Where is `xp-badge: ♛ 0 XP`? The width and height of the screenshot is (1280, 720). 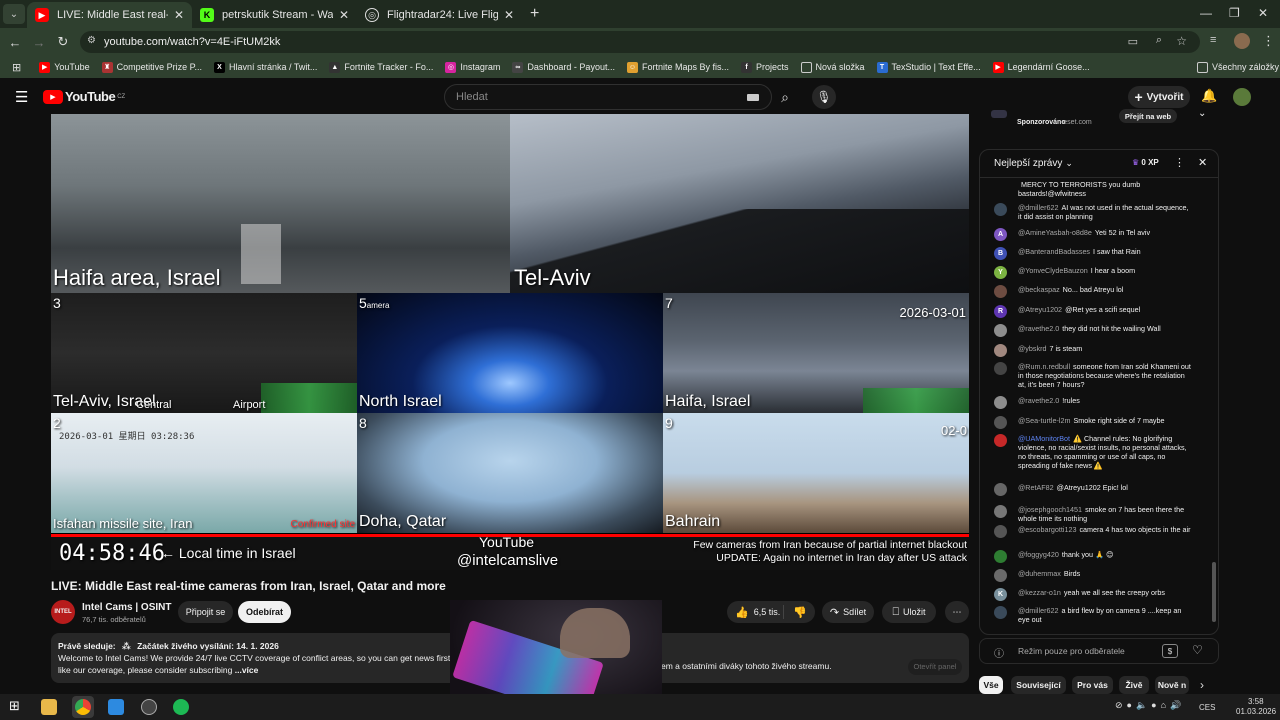 xp-badge: ♛ 0 XP is located at coordinates (1145, 162).